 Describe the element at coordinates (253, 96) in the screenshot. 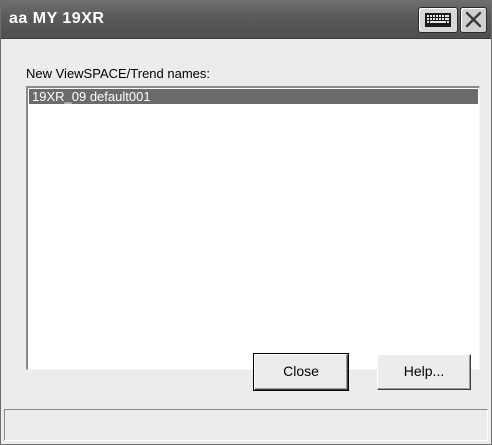

I see `list-item: 19XR_09 default001` at that location.